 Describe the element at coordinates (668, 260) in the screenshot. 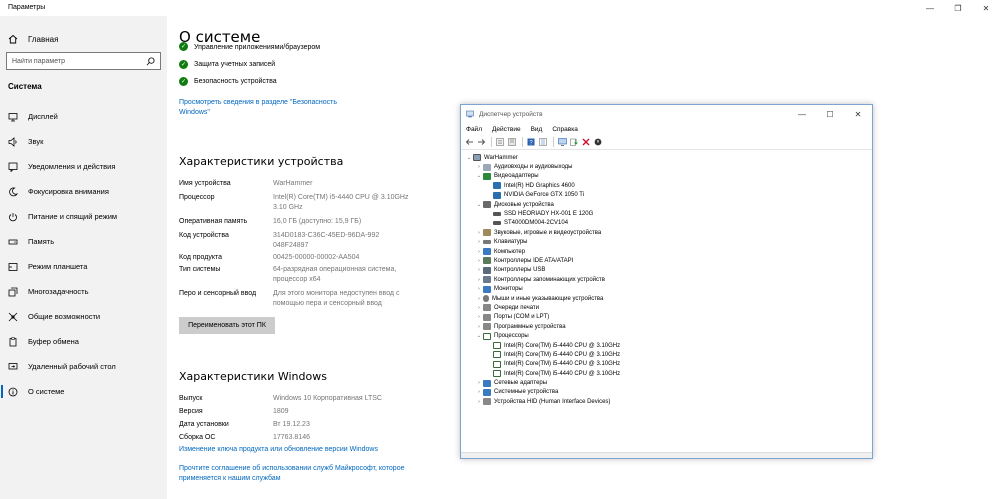

I see `tree-node: › Контроллеры IDE ATA/ATAPI` at that location.